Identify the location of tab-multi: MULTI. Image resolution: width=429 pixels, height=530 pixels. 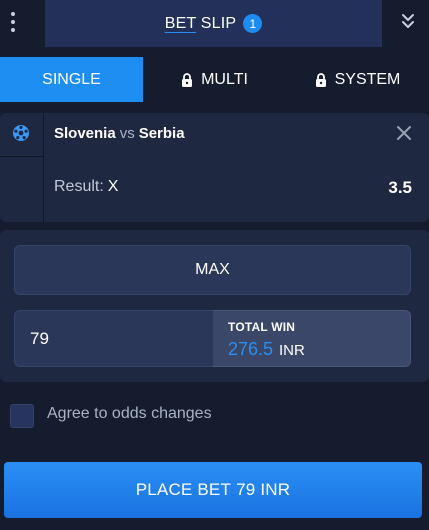
(214, 79).